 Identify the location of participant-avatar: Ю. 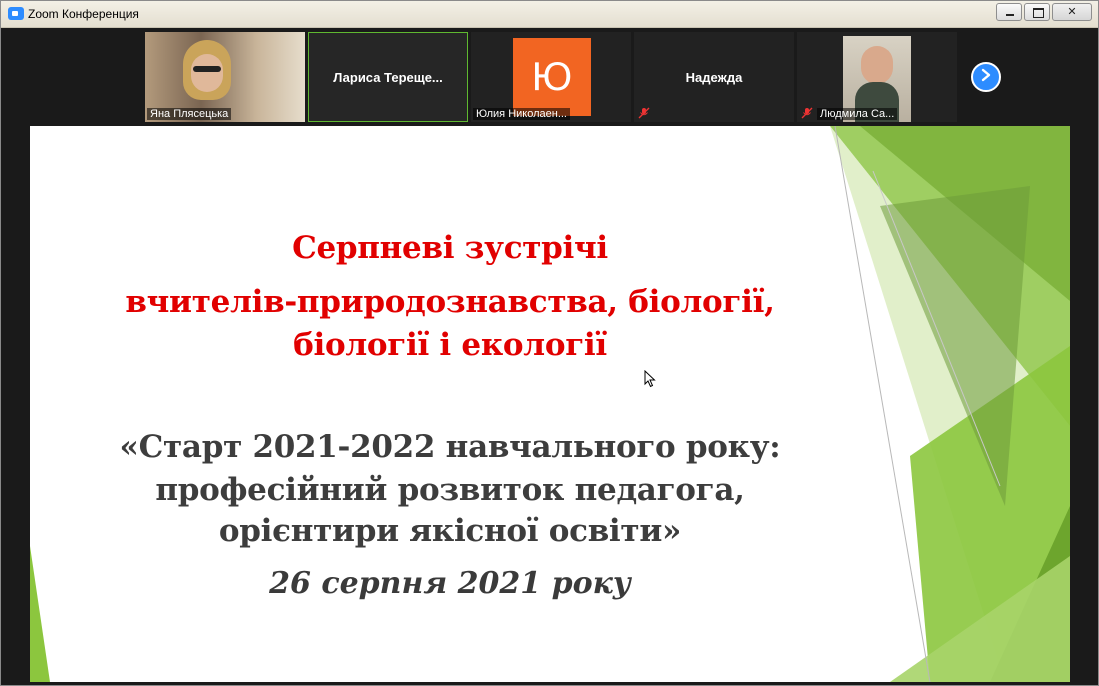
(552, 77).